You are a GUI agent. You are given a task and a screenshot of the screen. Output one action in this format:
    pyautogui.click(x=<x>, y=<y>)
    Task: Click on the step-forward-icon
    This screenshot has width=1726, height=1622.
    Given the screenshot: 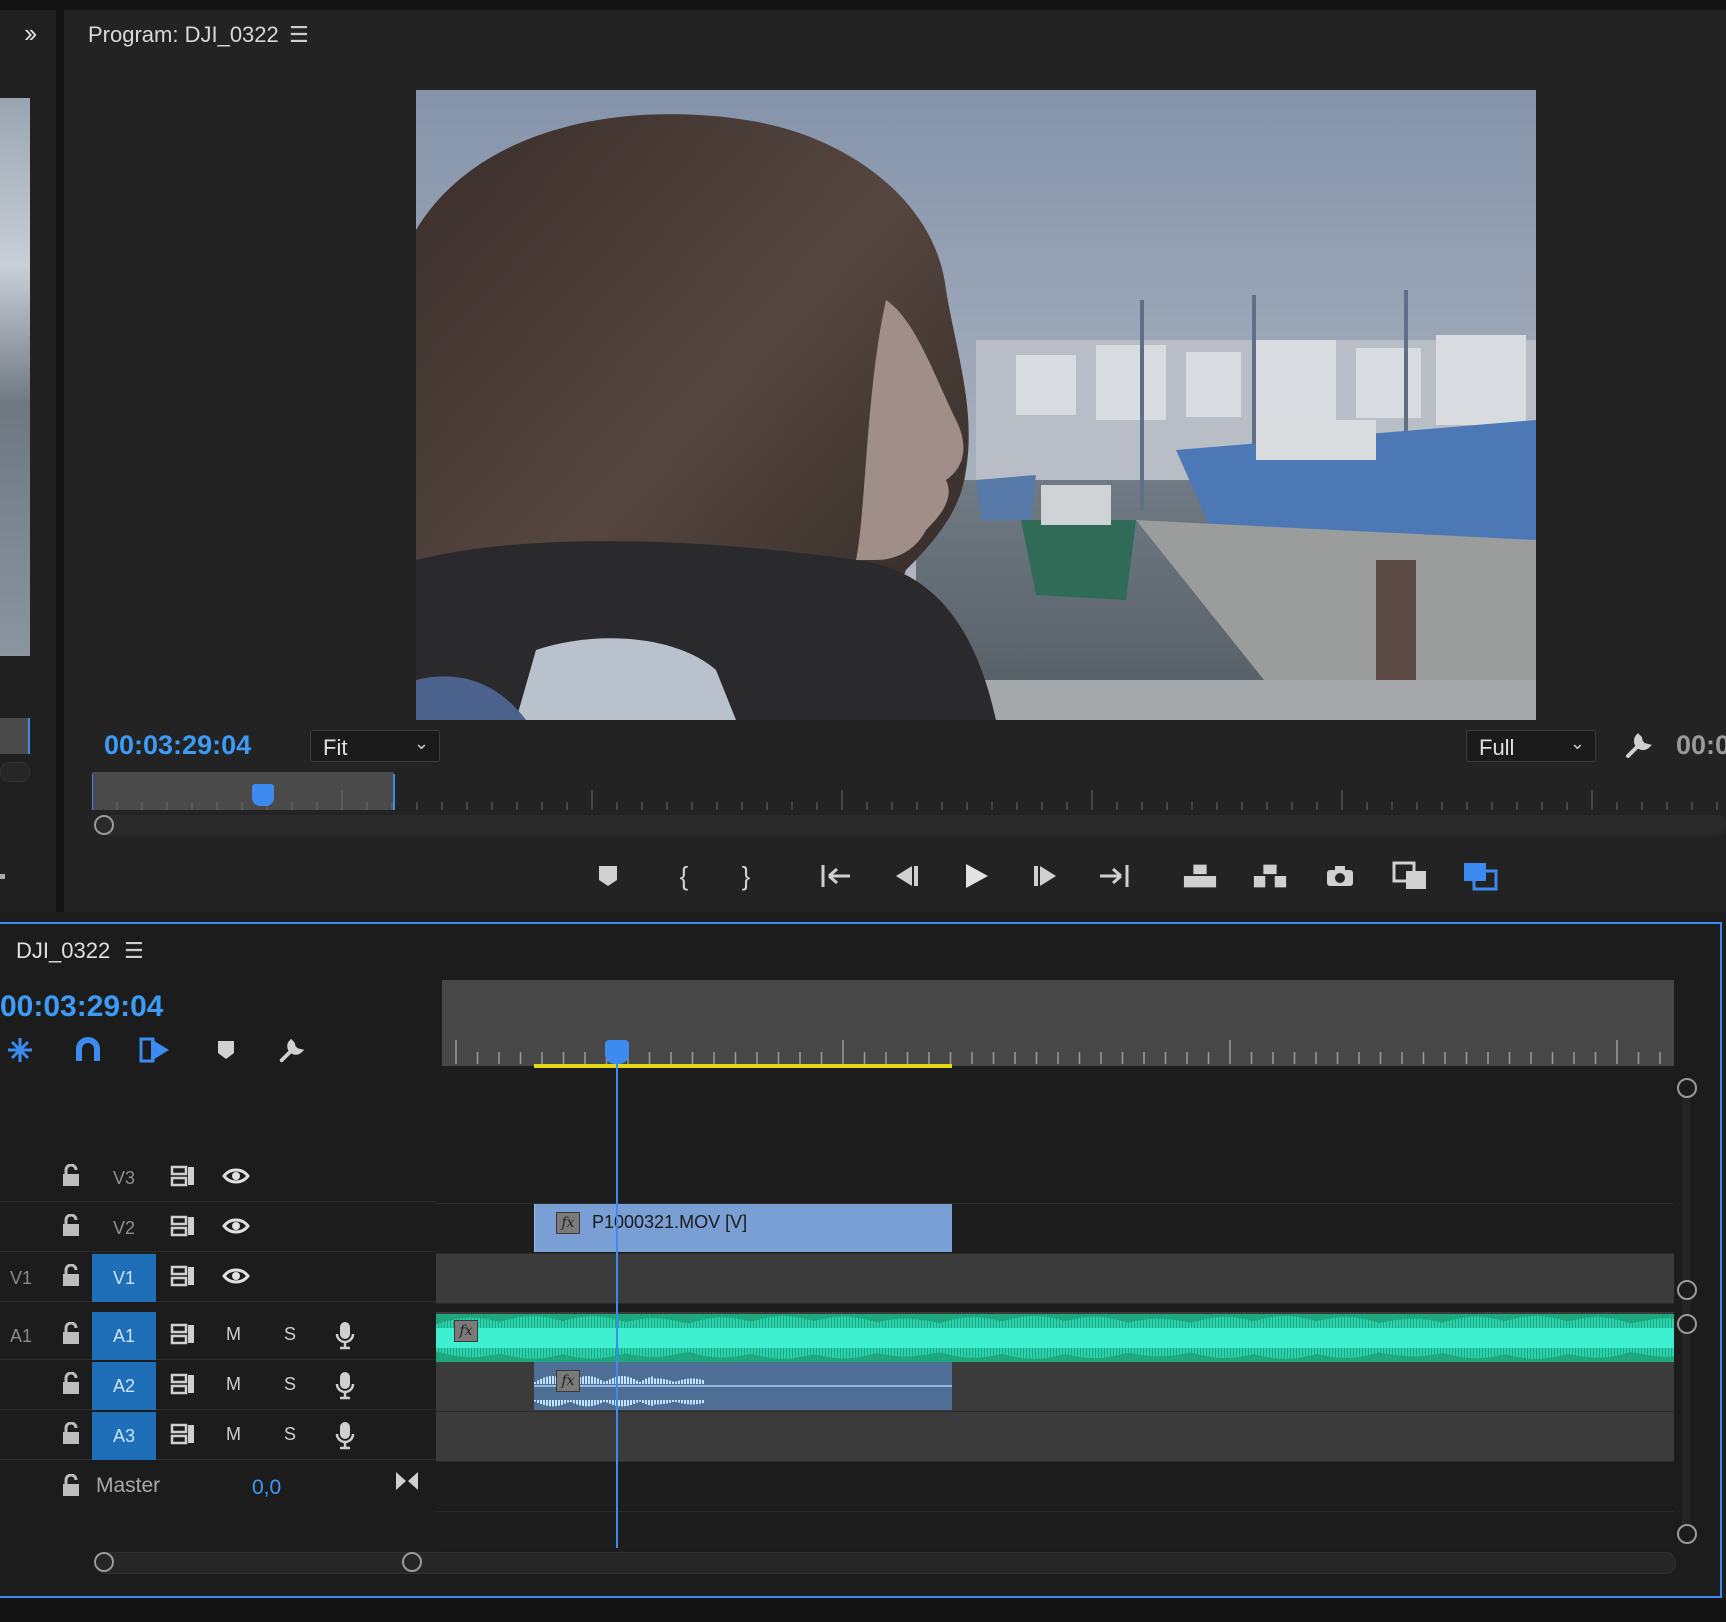 What is the action you would take?
    pyautogui.click(x=1045, y=876)
    